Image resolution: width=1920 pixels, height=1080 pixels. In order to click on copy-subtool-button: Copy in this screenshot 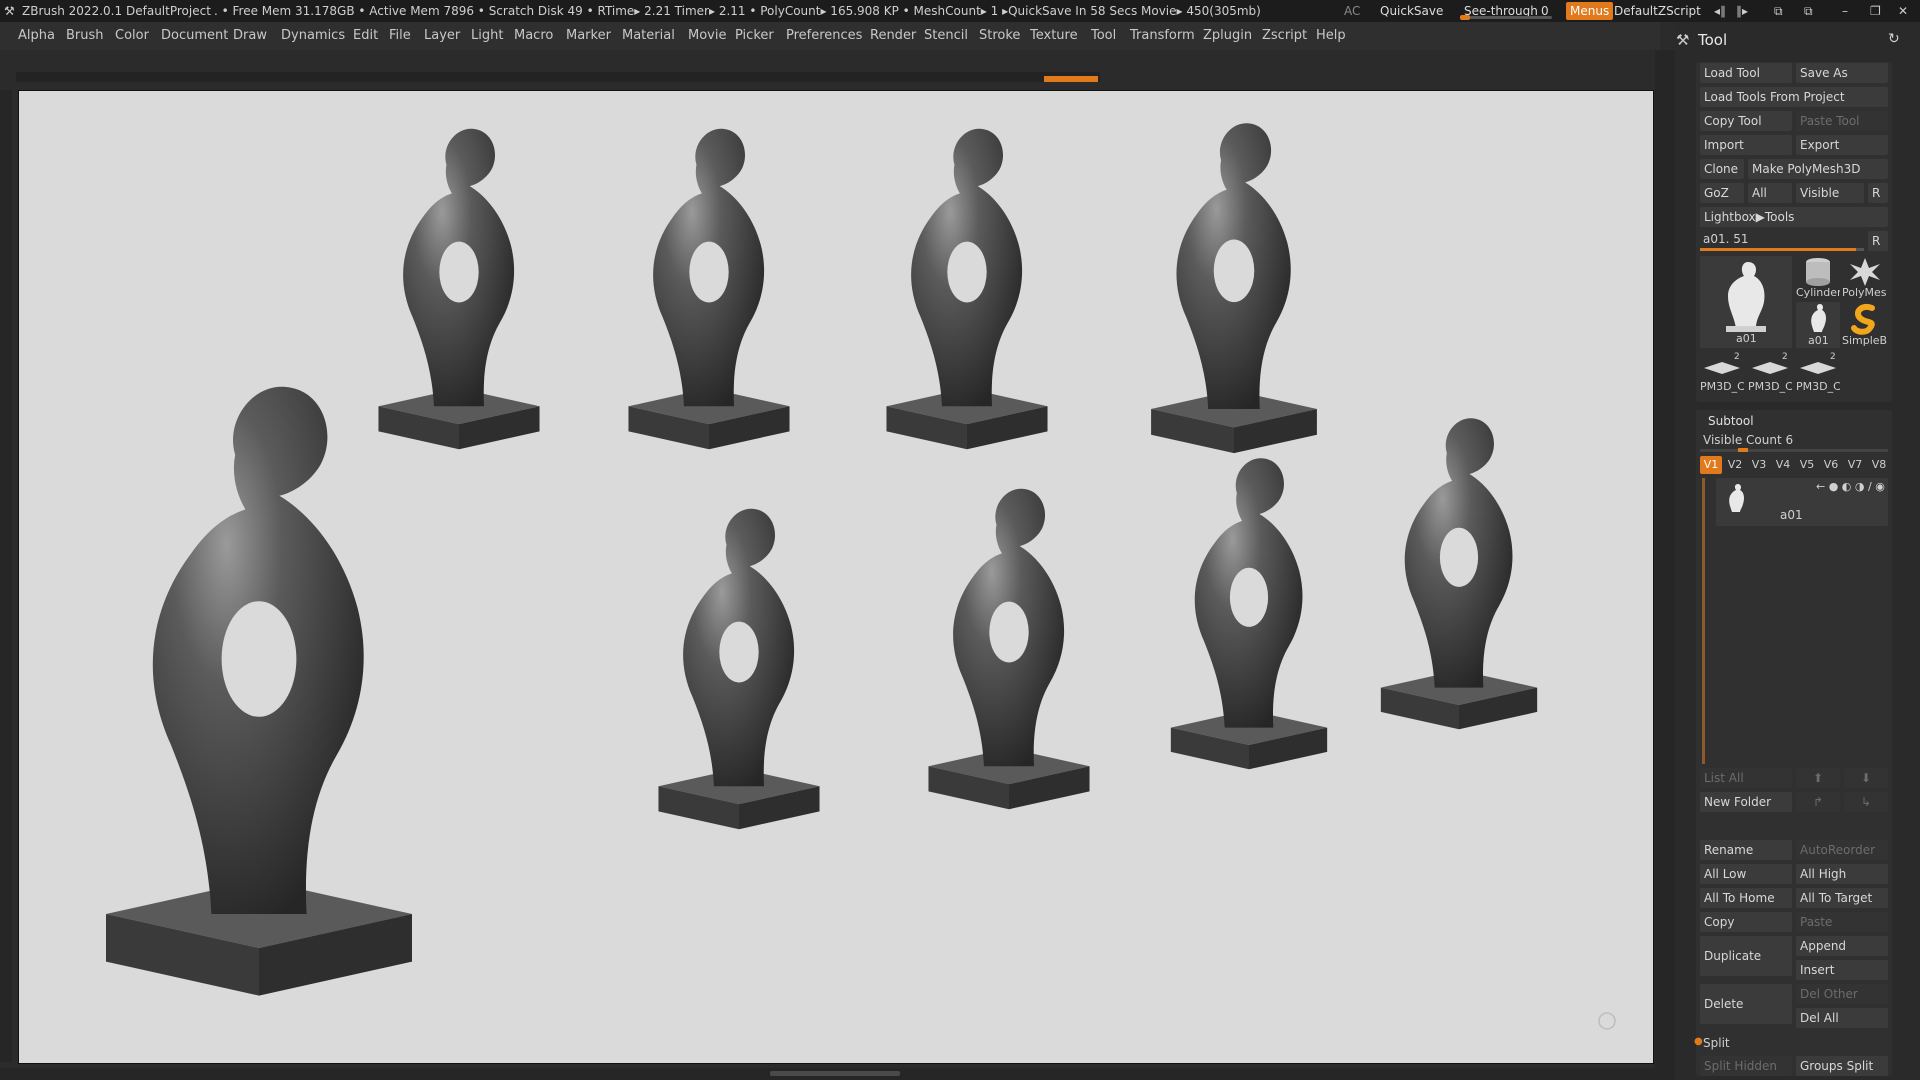, I will do `click(1746, 922)`.